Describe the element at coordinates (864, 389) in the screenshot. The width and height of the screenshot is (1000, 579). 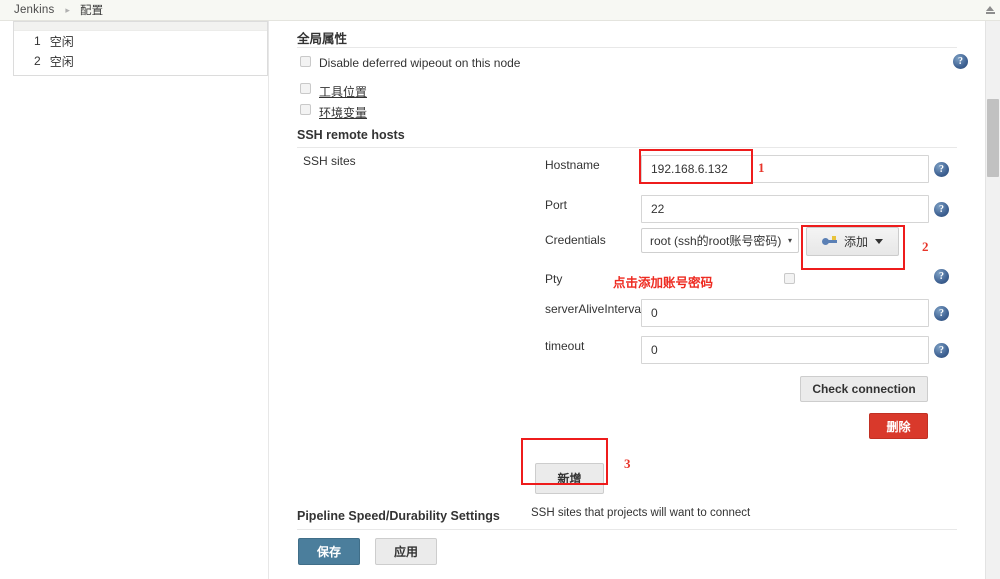
I see `check-connection-button: Check connection` at that location.